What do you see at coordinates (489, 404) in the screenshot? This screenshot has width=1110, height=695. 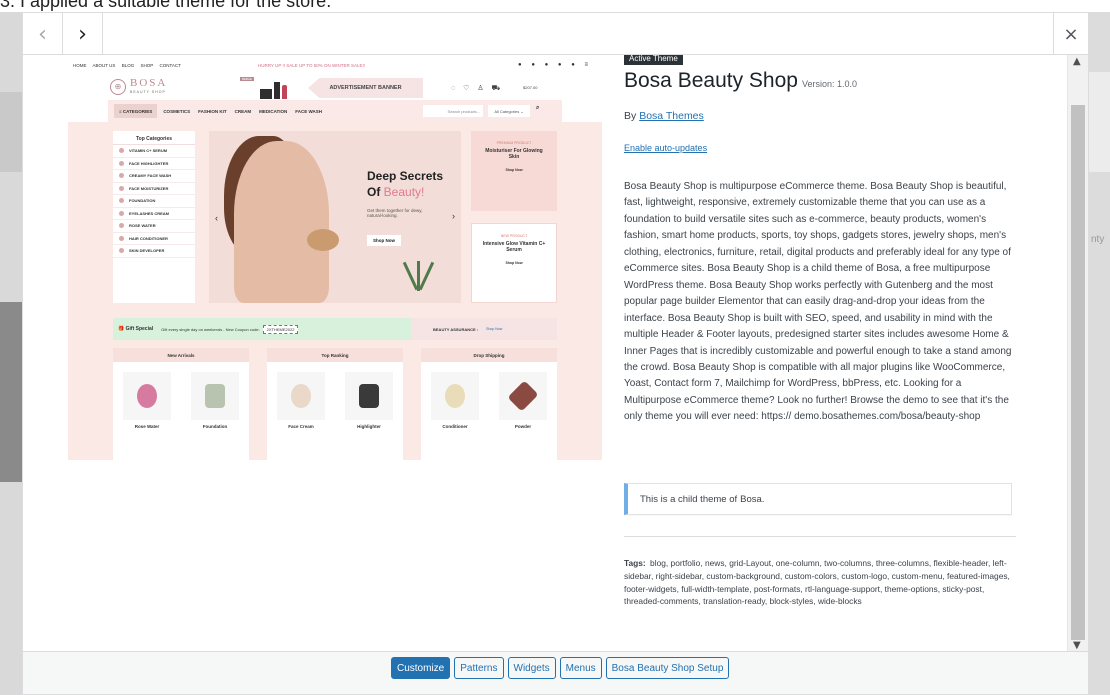 I see `shot-product-column: Drop Shipping Conditioner Powder` at bounding box center [489, 404].